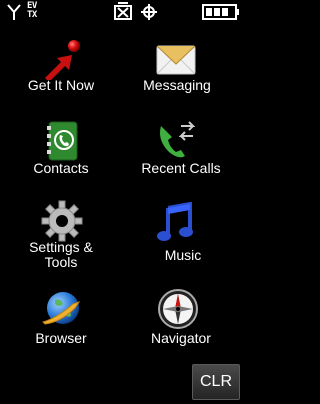  I want to click on menu-item-label: Get It Now, so click(61, 85).